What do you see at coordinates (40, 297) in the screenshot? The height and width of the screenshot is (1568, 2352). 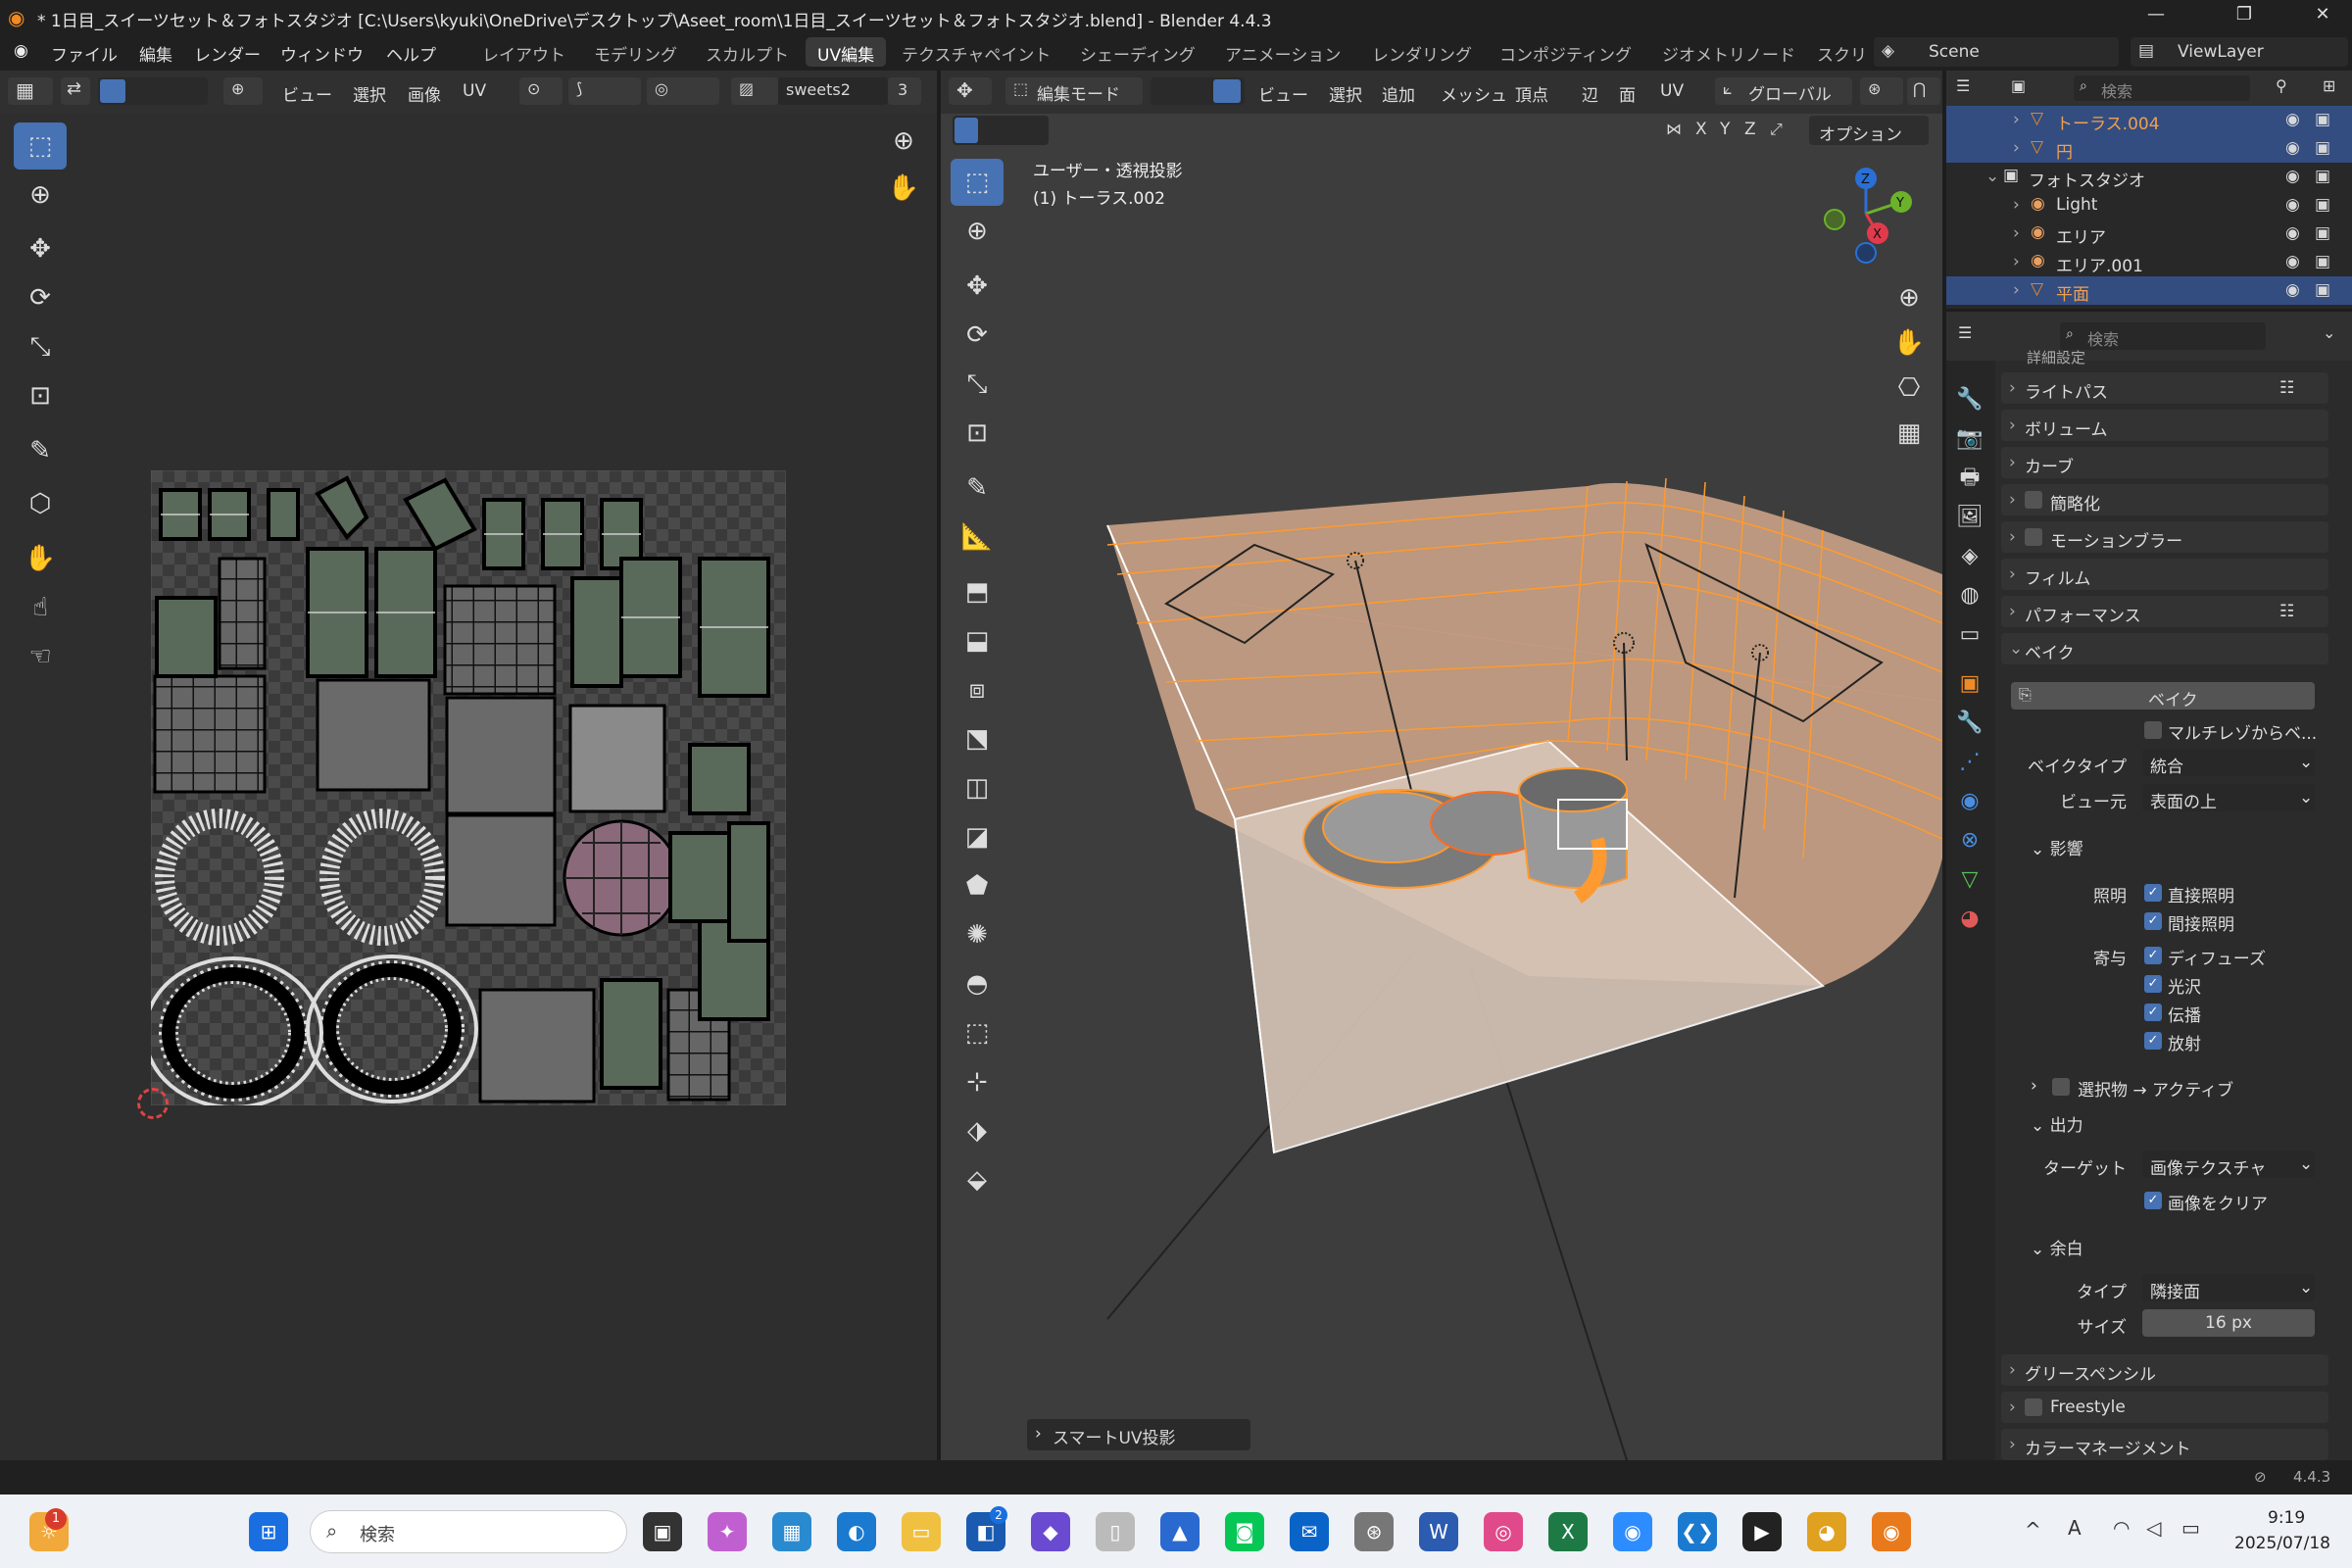 I see `rotate-tool: ⟳` at bounding box center [40, 297].